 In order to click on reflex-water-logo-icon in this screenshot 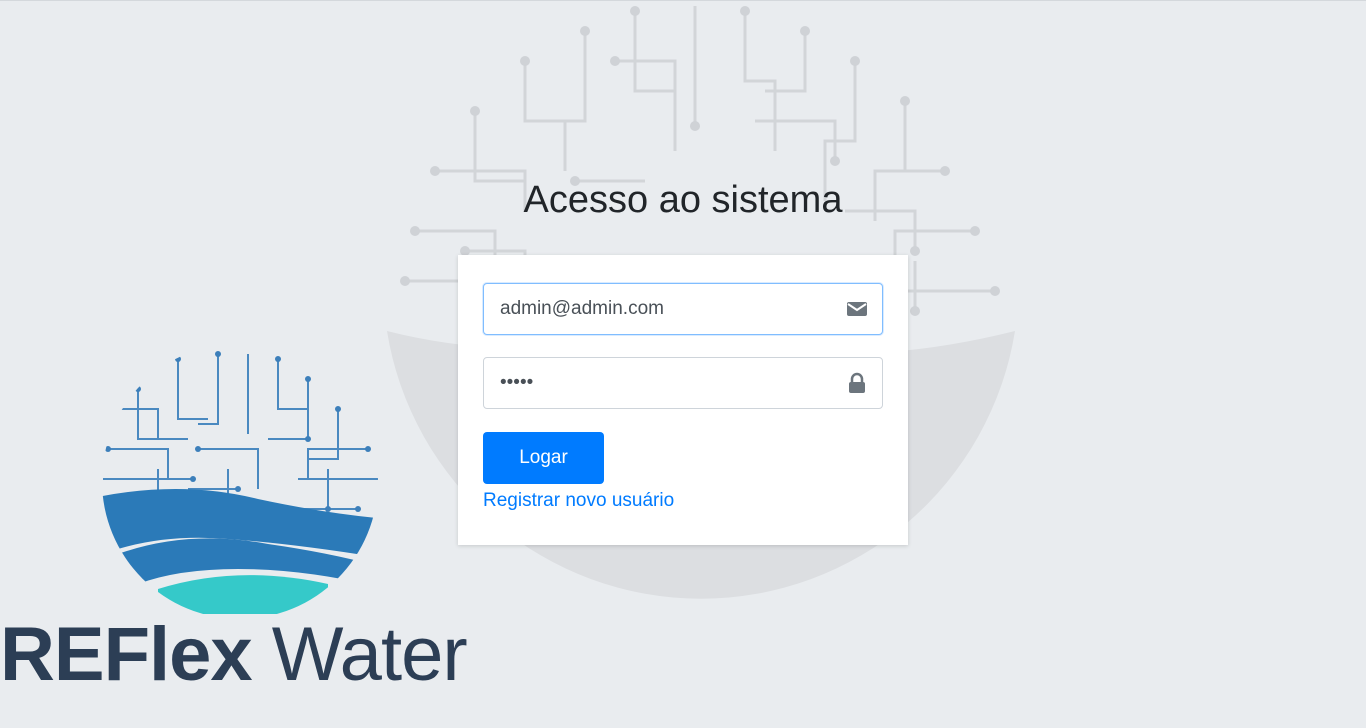, I will do `click(240, 482)`.